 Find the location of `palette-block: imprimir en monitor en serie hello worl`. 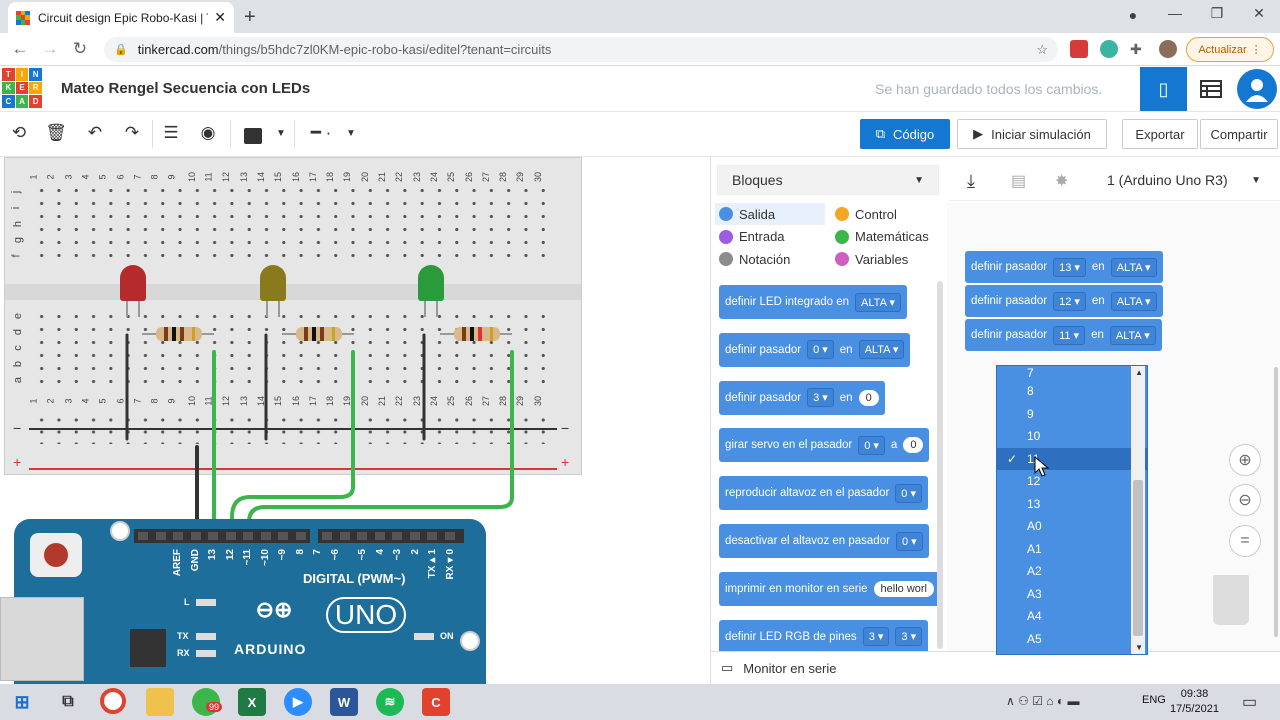

palette-block: imprimir en monitor en serie hello worl is located at coordinates (829, 588).